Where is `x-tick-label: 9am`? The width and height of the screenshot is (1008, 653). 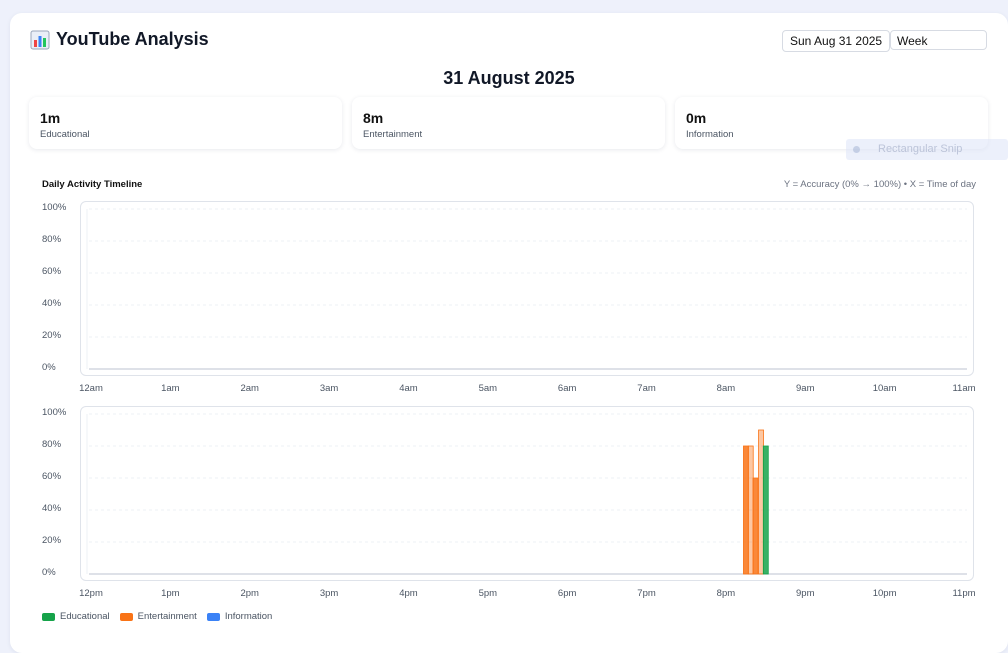 x-tick-label: 9am is located at coordinates (805, 388).